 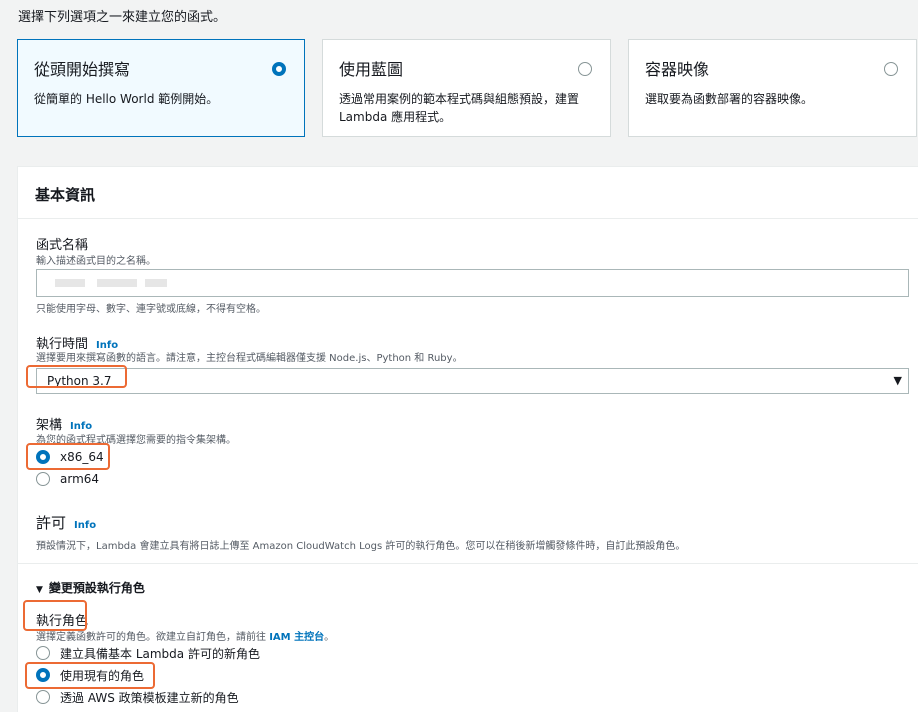 What do you see at coordinates (51, 523) in the screenshot?
I see `permissions-title-text: 許可` at bounding box center [51, 523].